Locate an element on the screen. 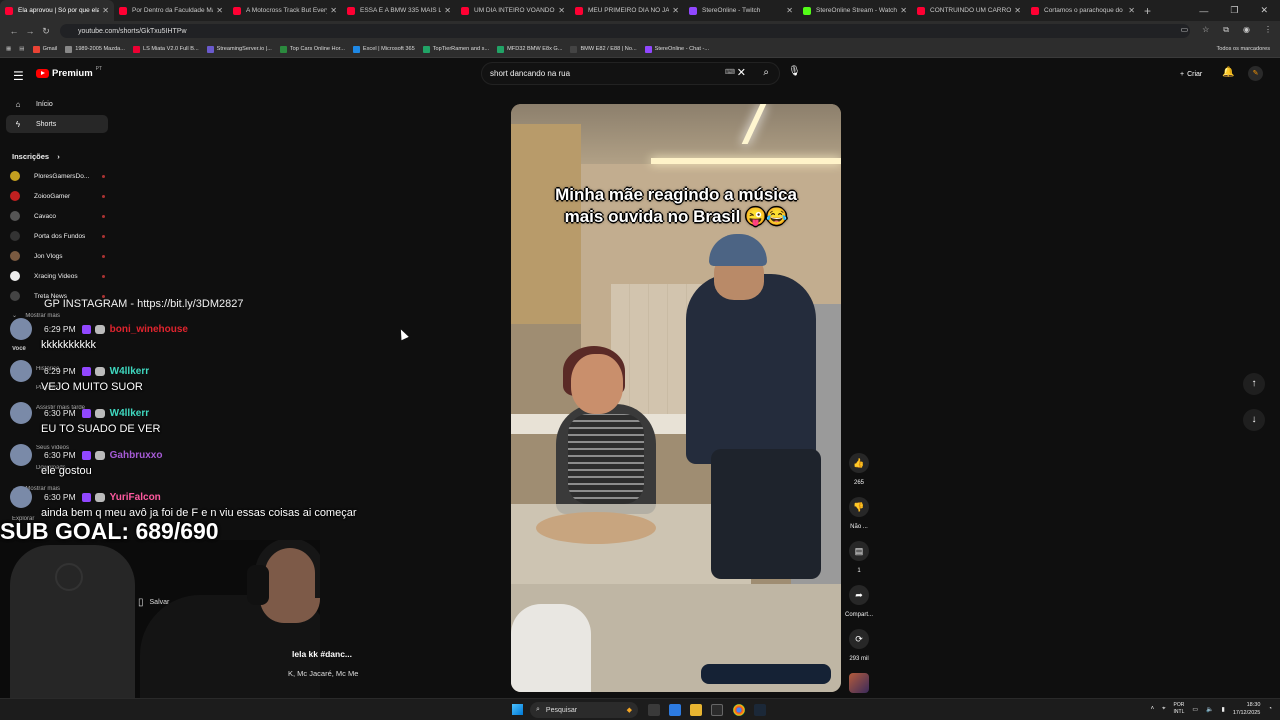 This screenshot has height=720, width=1280. browser-tab: UM DIA INTEIRO VOANDO P ✕ is located at coordinates (513, 10).